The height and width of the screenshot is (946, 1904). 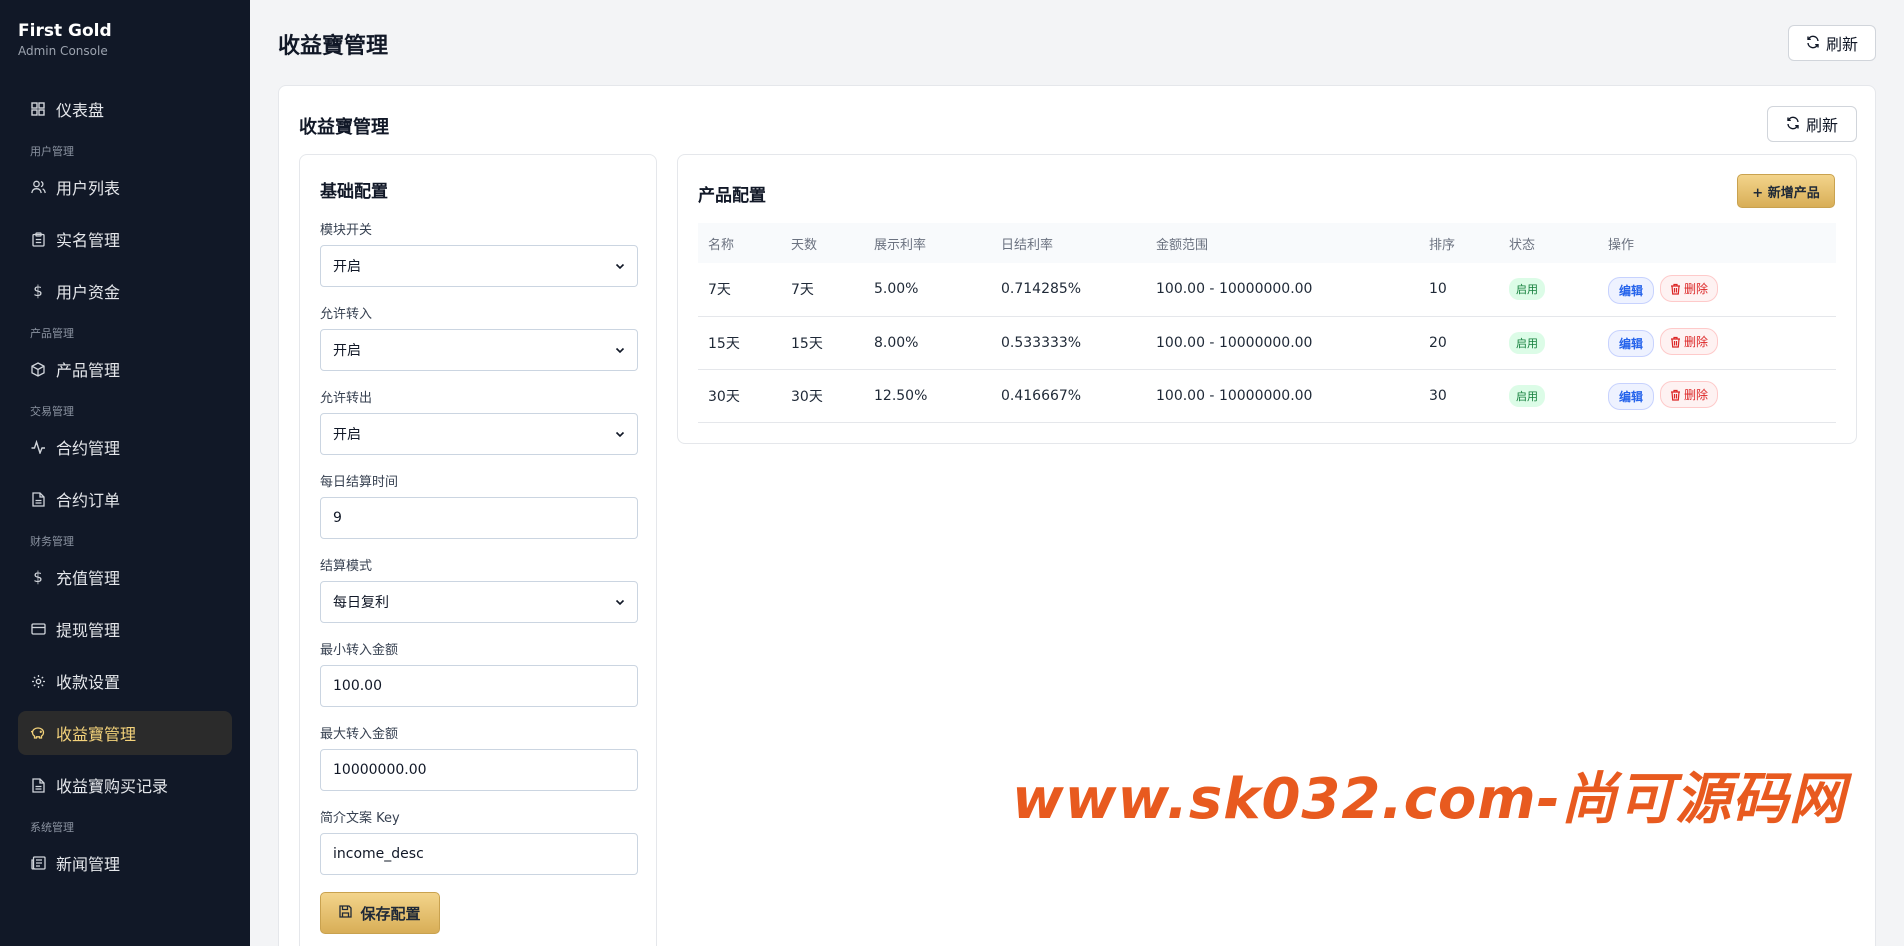 What do you see at coordinates (88, 682) in the screenshot?
I see `sidebar-item-label: 收款设置` at bounding box center [88, 682].